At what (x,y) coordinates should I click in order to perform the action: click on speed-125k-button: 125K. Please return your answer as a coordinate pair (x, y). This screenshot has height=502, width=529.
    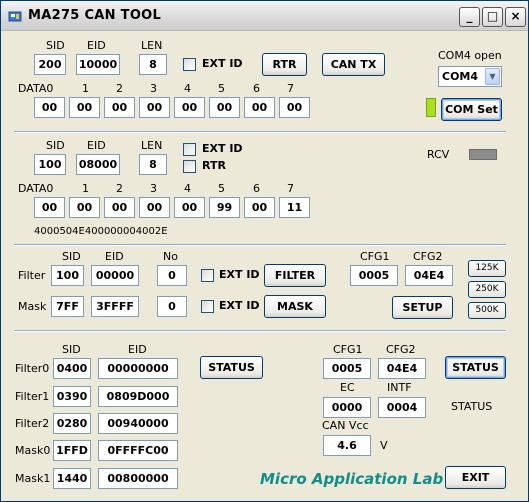
    Looking at the image, I should click on (487, 268).